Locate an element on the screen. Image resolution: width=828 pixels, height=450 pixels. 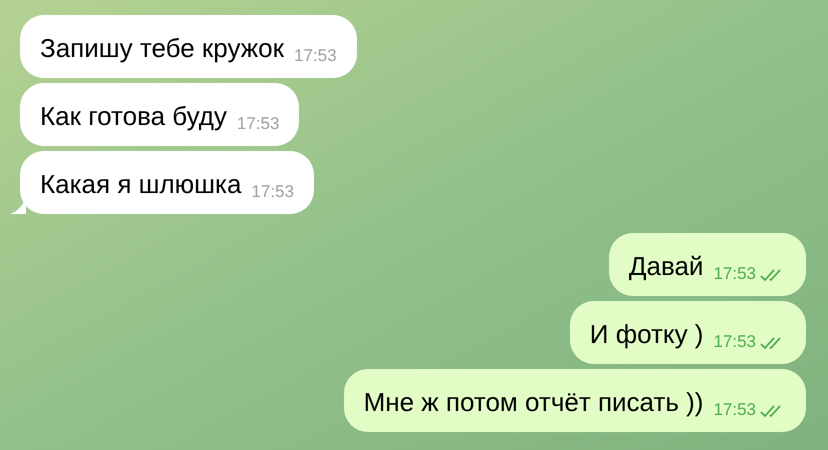
message-text: Запишу тебе кружок is located at coordinates (162, 48).